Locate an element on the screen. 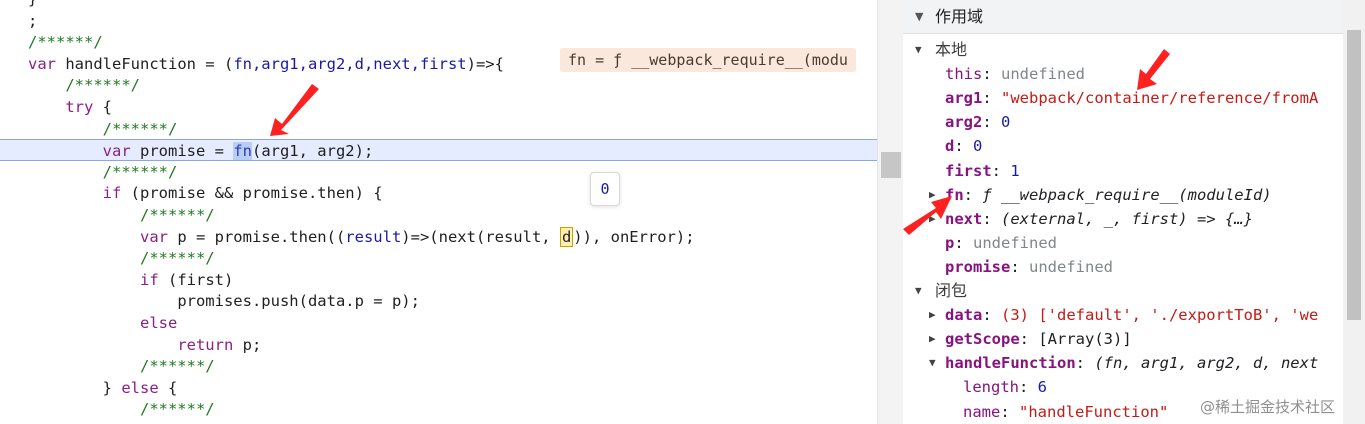 This screenshot has width=1365, height=424. scope-var-value: 1 is located at coordinates (1015, 170).